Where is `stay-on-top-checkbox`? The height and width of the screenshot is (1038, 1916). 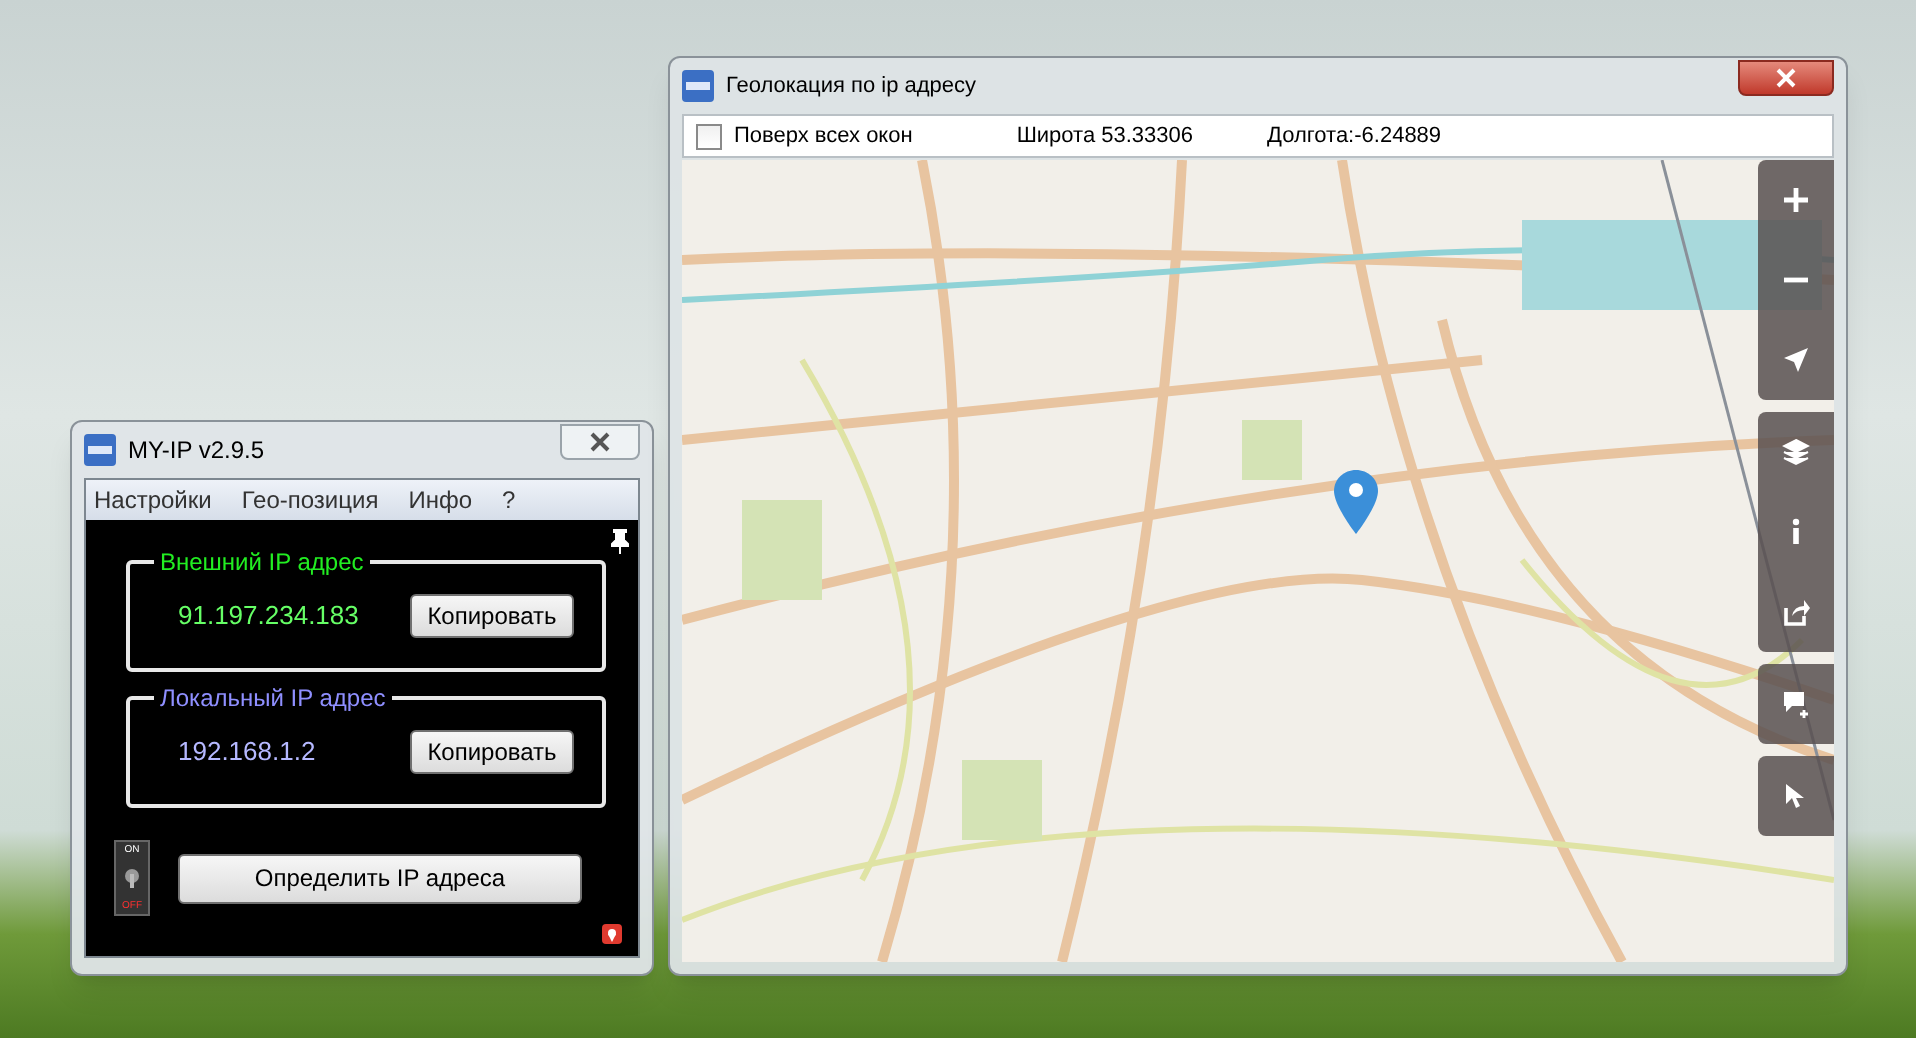 stay-on-top-checkbox is located at coordinates (709, 136).